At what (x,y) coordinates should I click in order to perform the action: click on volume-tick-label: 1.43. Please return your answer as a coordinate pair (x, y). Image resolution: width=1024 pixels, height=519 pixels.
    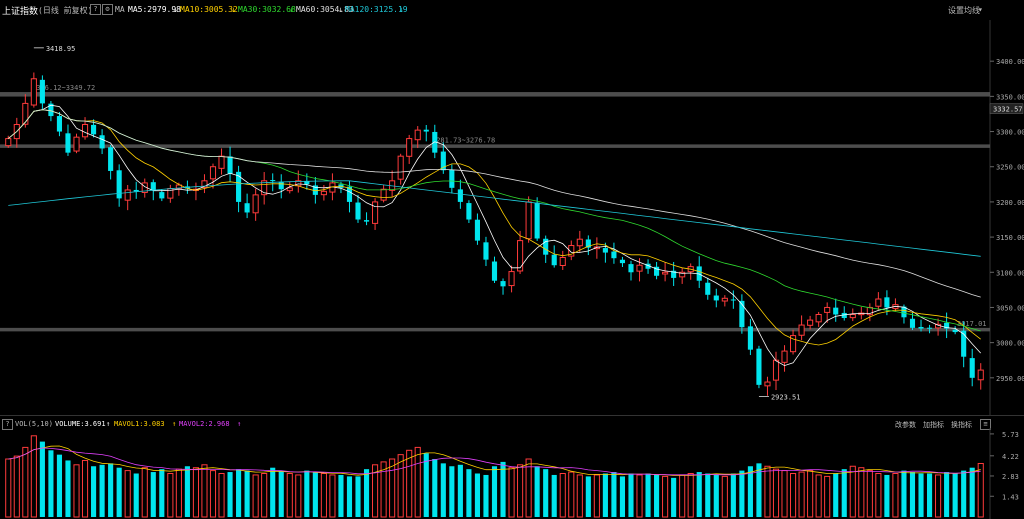
    Looking at the image, I should click on (1010, 497).